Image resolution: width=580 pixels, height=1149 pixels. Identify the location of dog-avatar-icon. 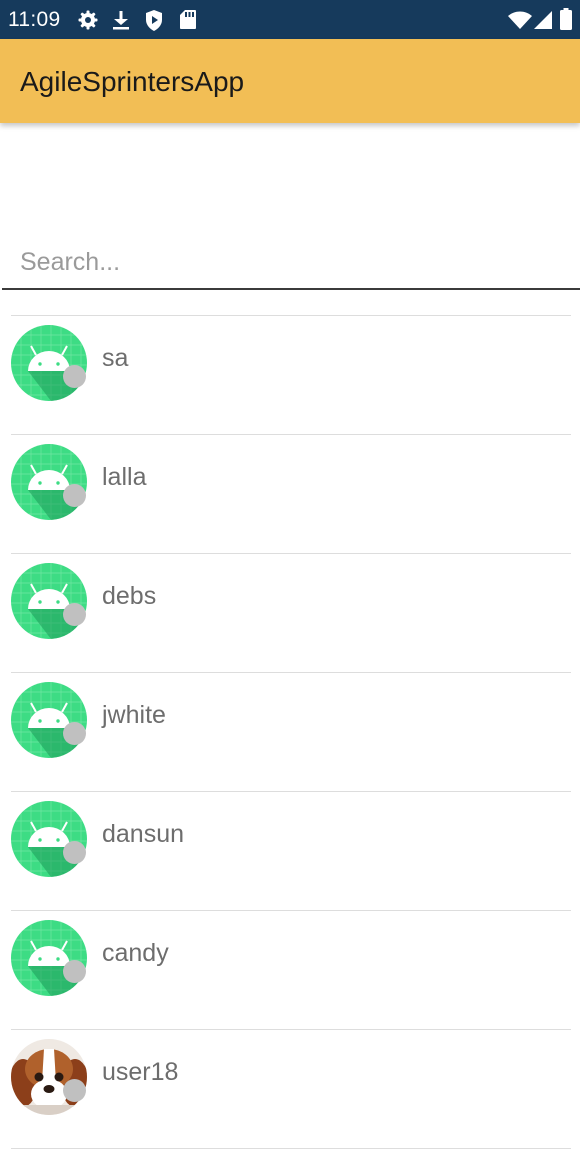
(49, 1077).